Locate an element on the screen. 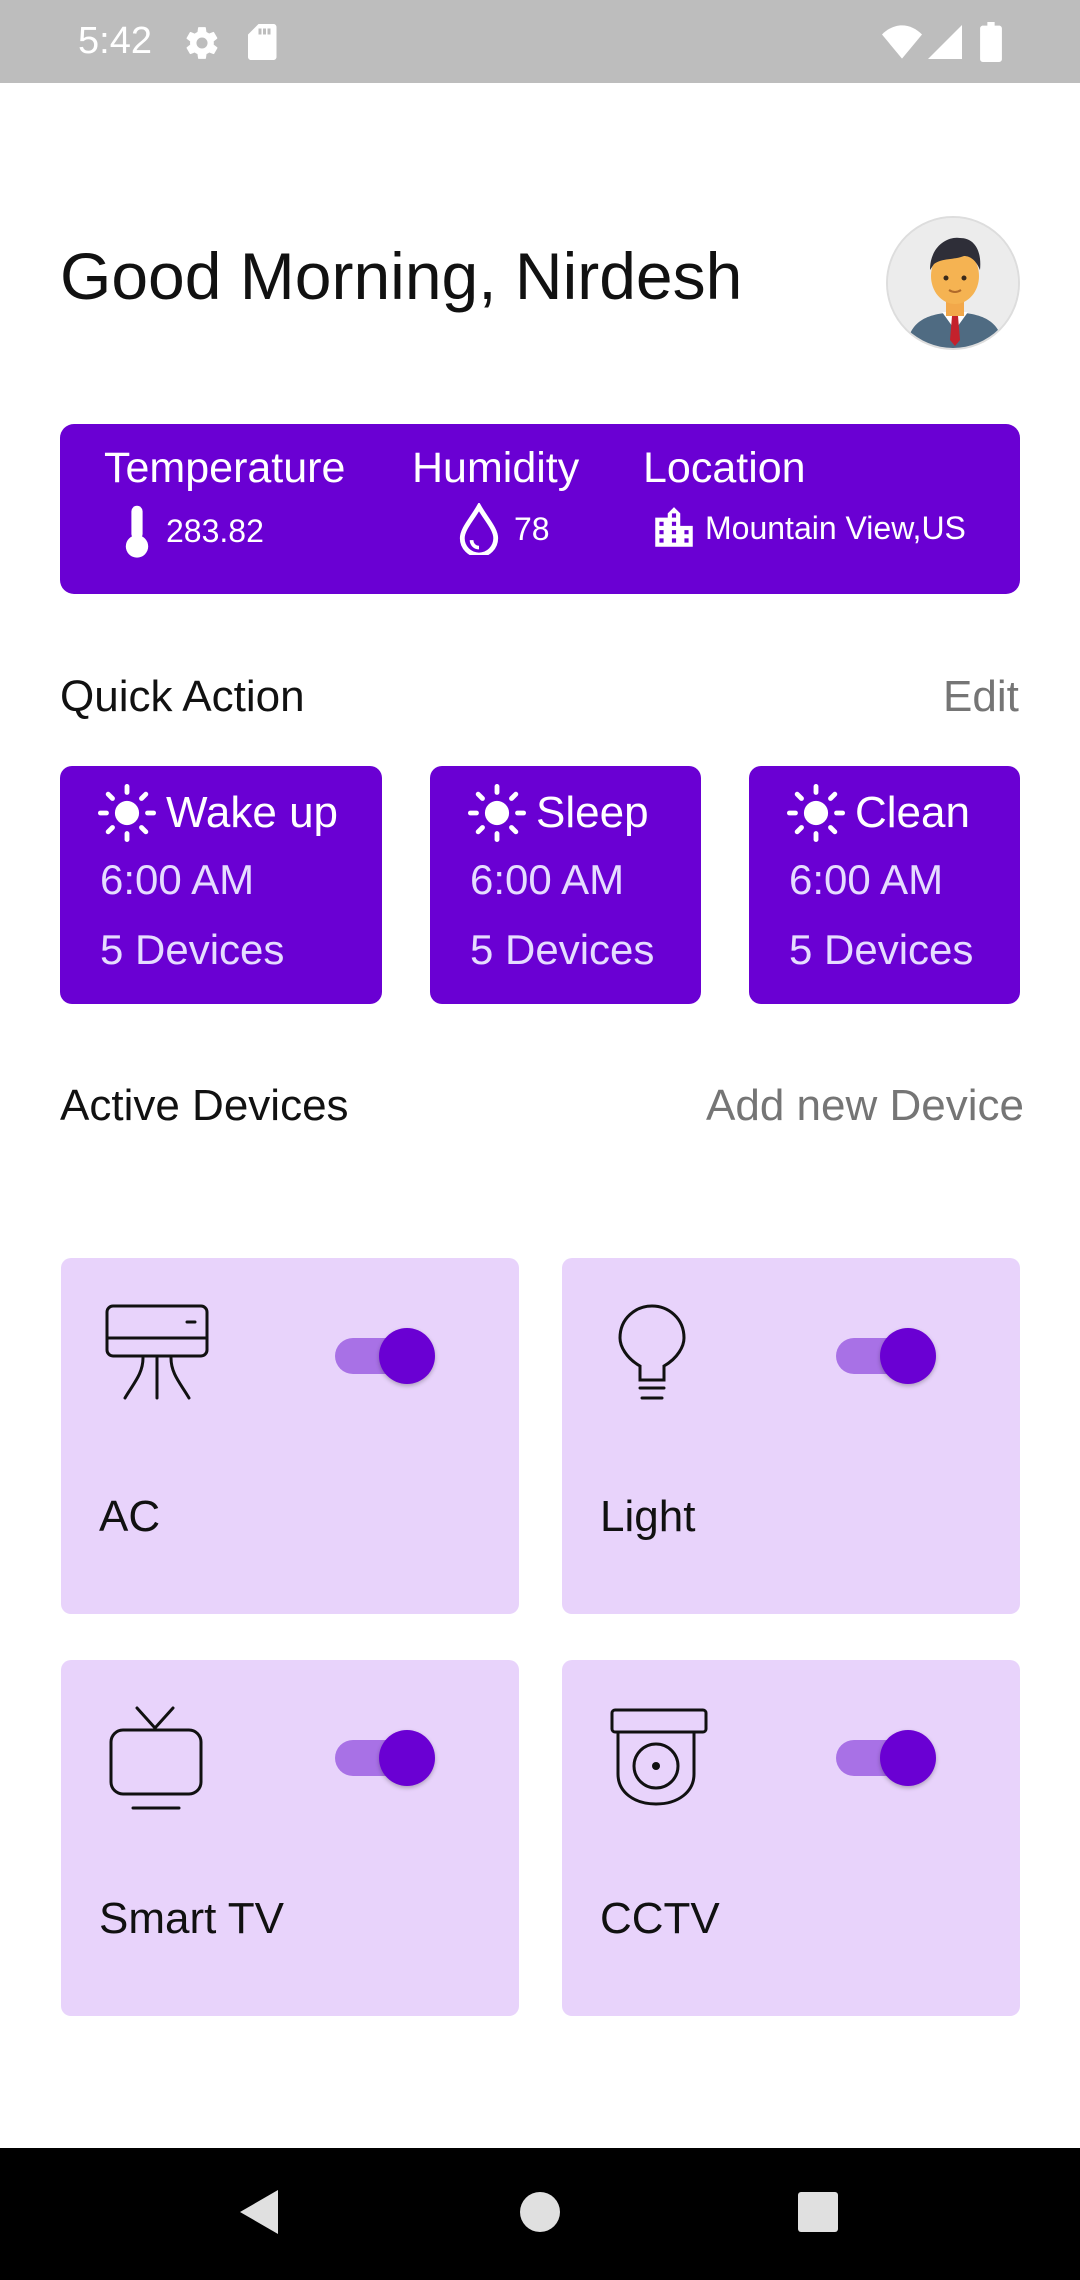 The image size is (1080, 2280). device-label: Light is located at coordinates (648, 1516).